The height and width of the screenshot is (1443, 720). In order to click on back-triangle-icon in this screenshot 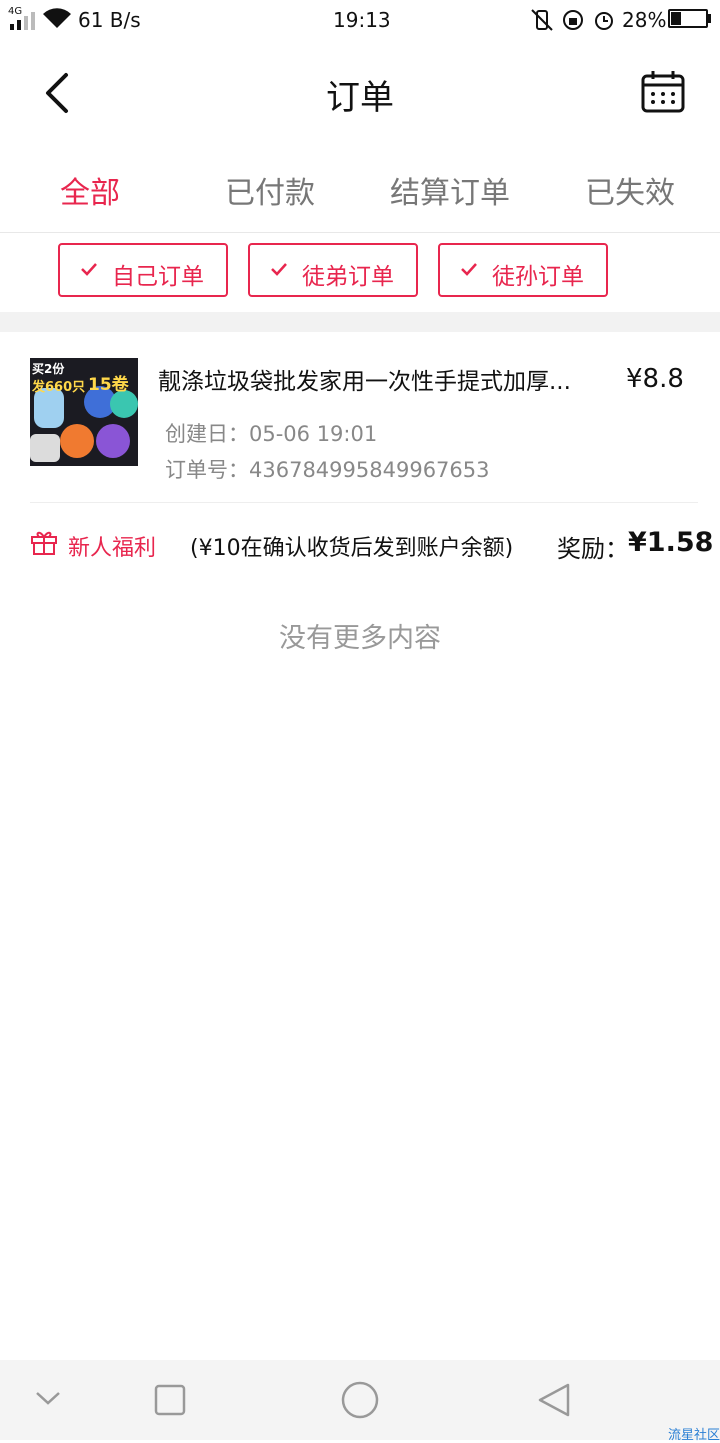, I will do `click(554, 1400)`.